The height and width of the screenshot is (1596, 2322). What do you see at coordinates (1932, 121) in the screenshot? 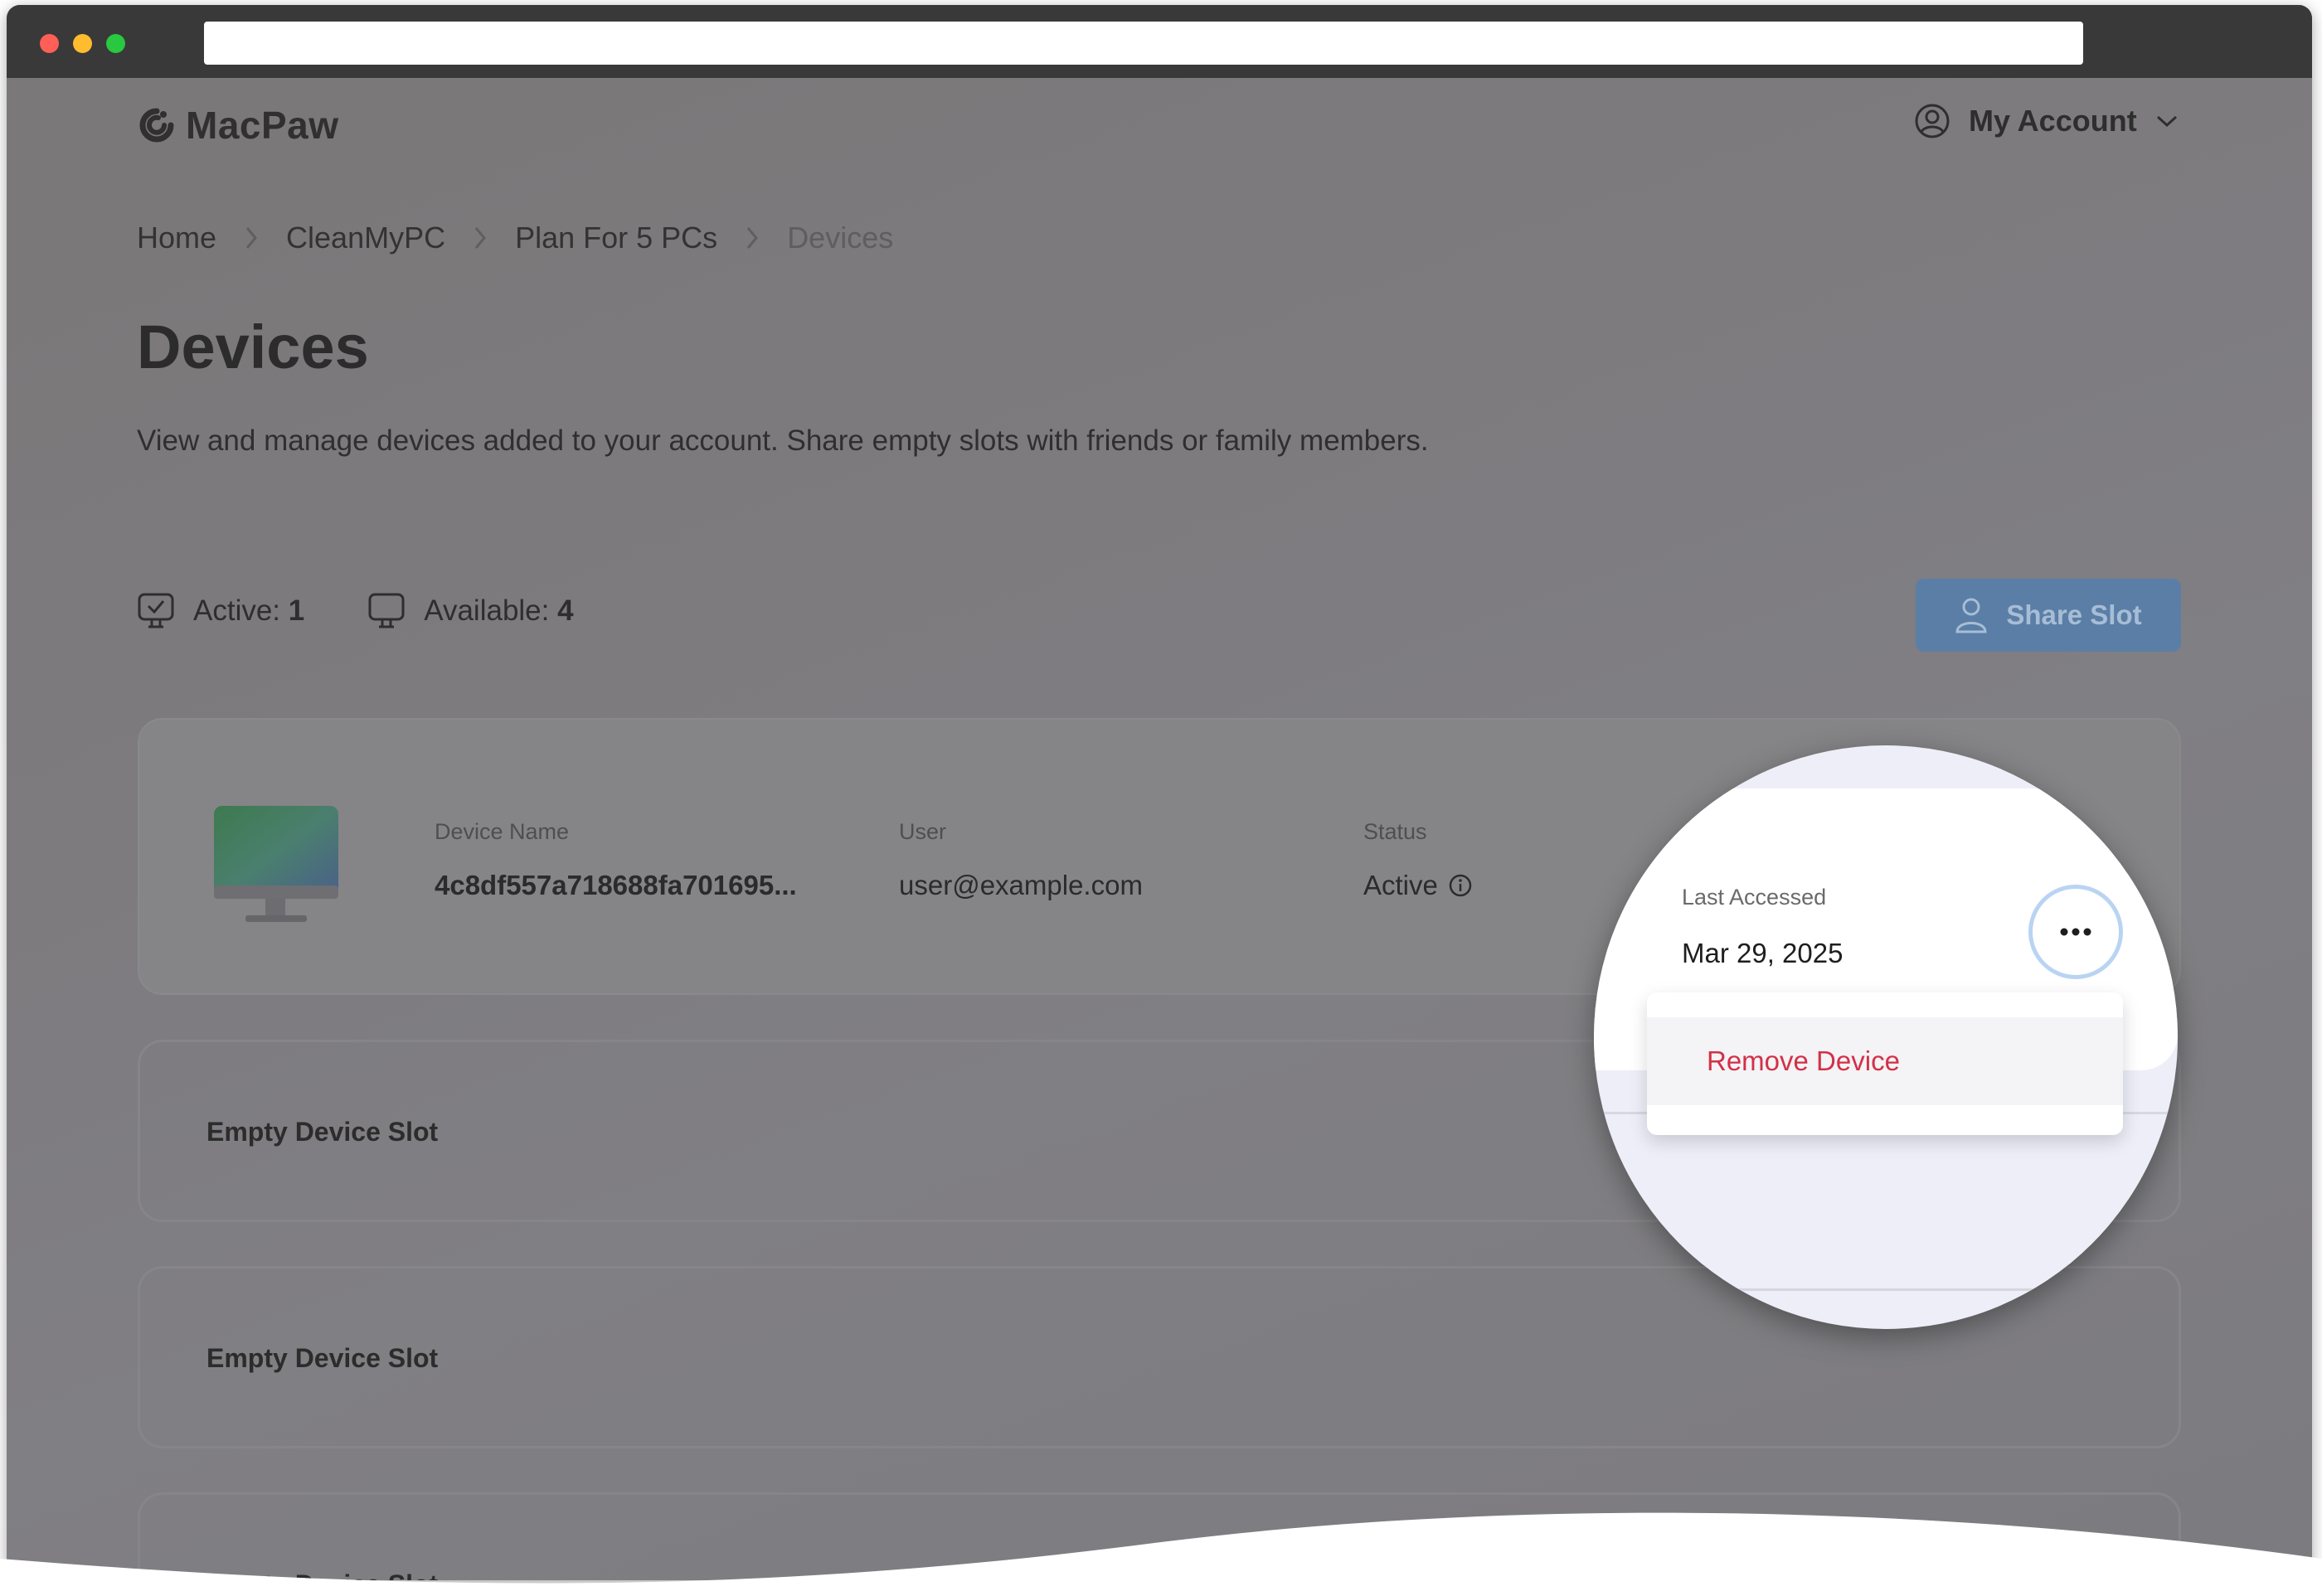
I see `account-icon` at bounding box center [1932, 121].